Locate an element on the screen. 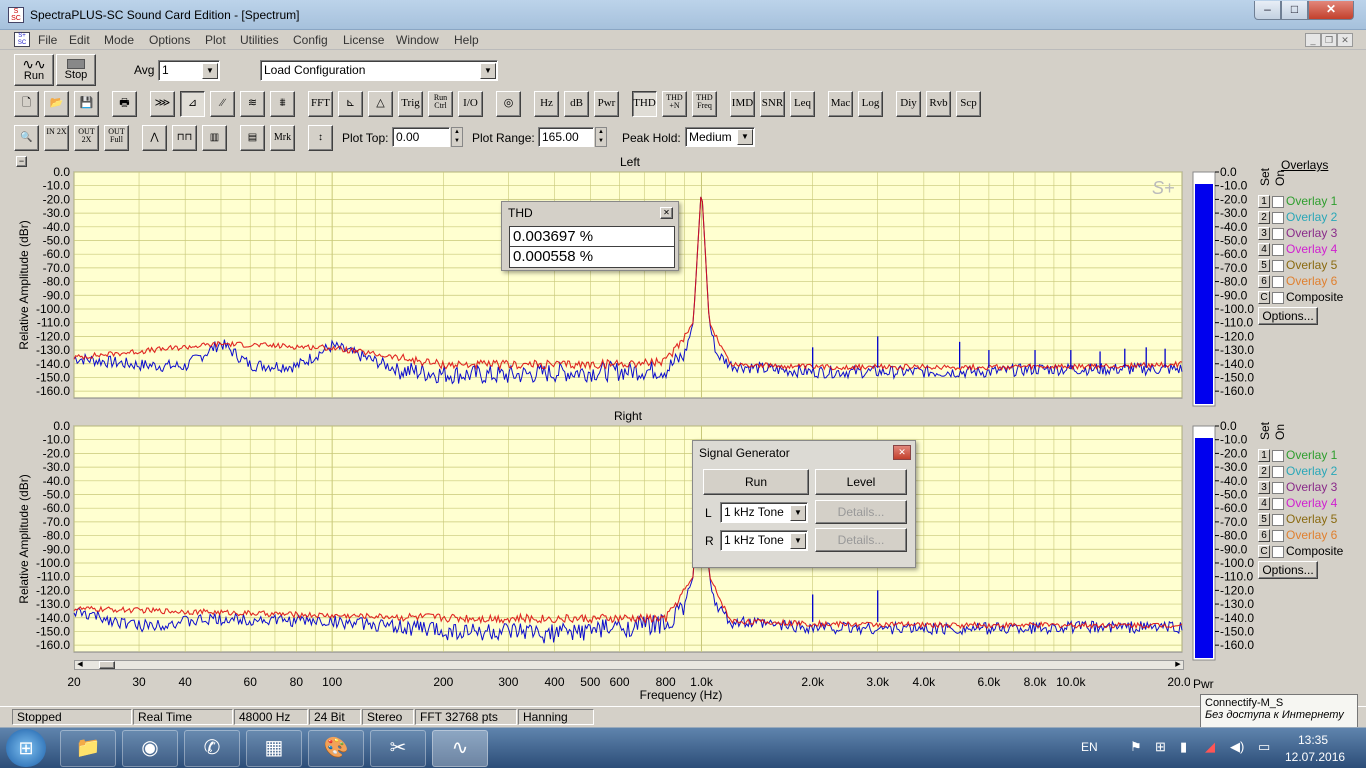 The image size is (1366, 768). left-tone-select: 1 kHz Tone ▼ is located at coordinates (764, 512).